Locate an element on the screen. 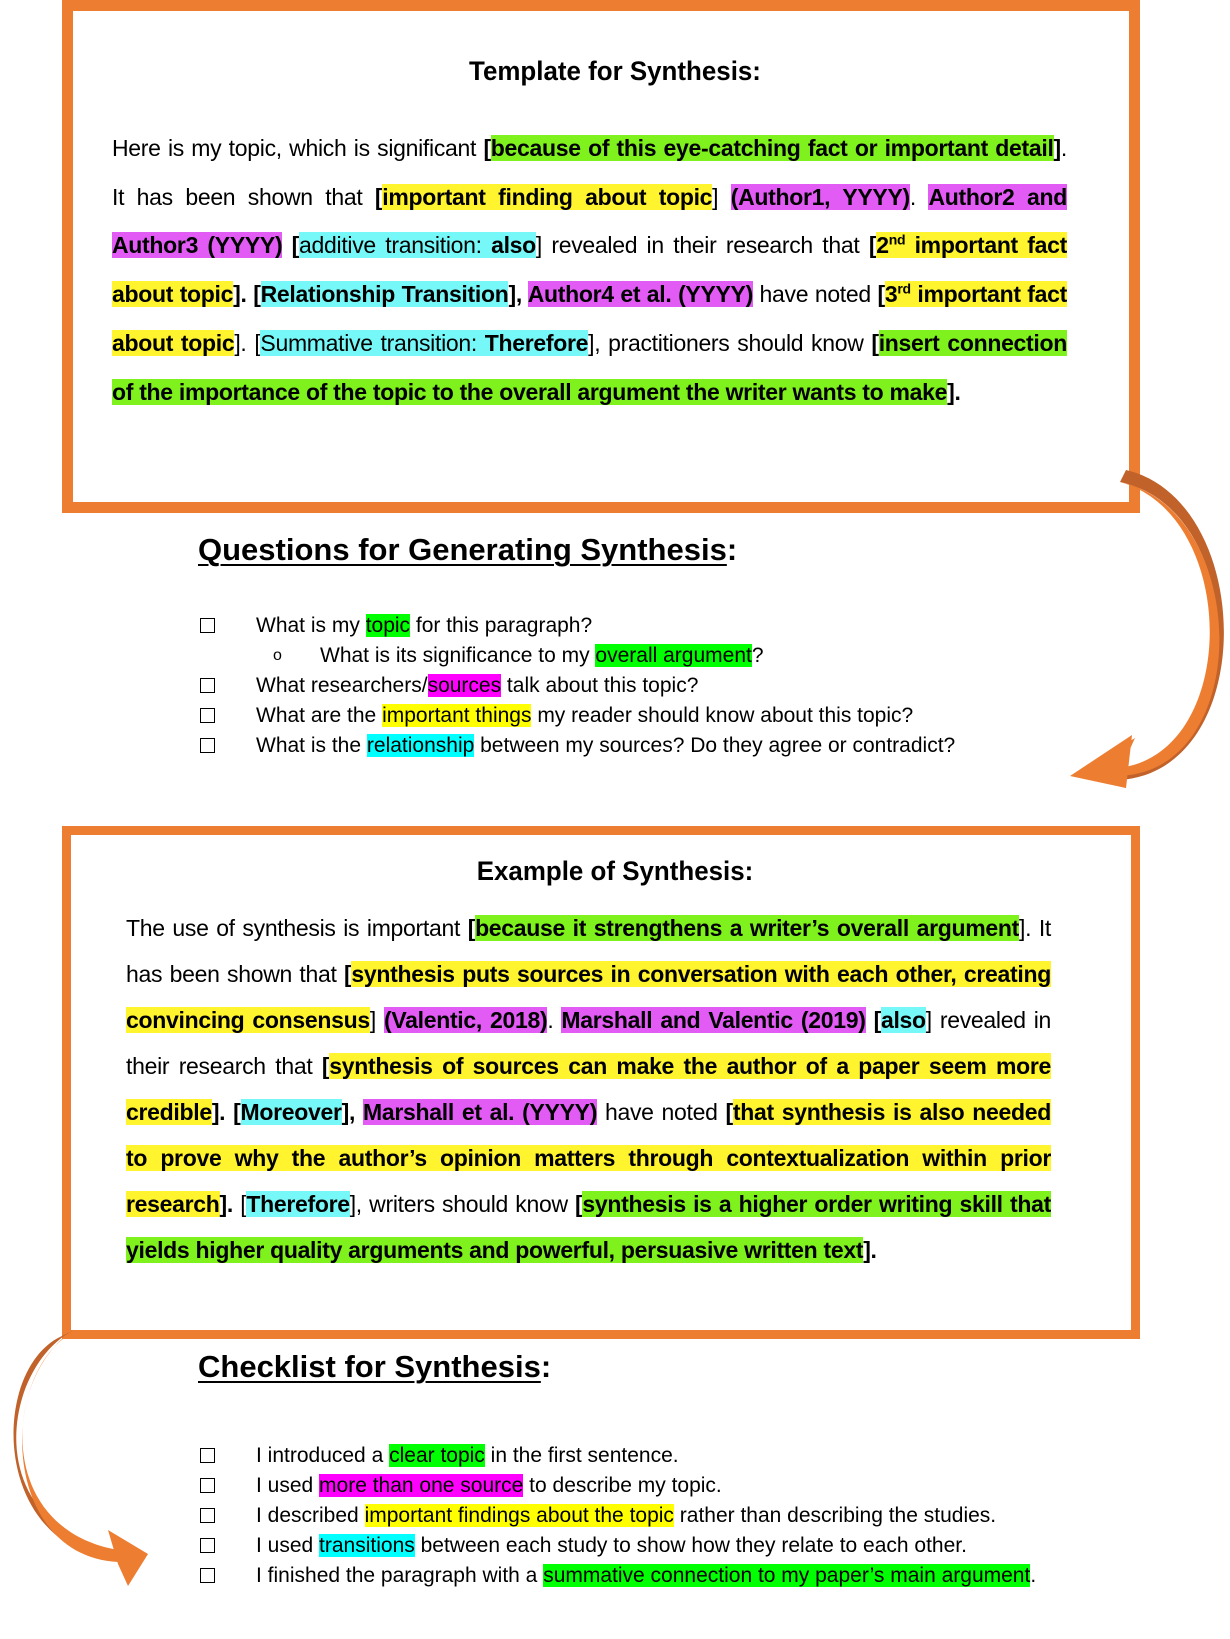  text-run-content: ], writers should know is located at coordinates (462, 1204).